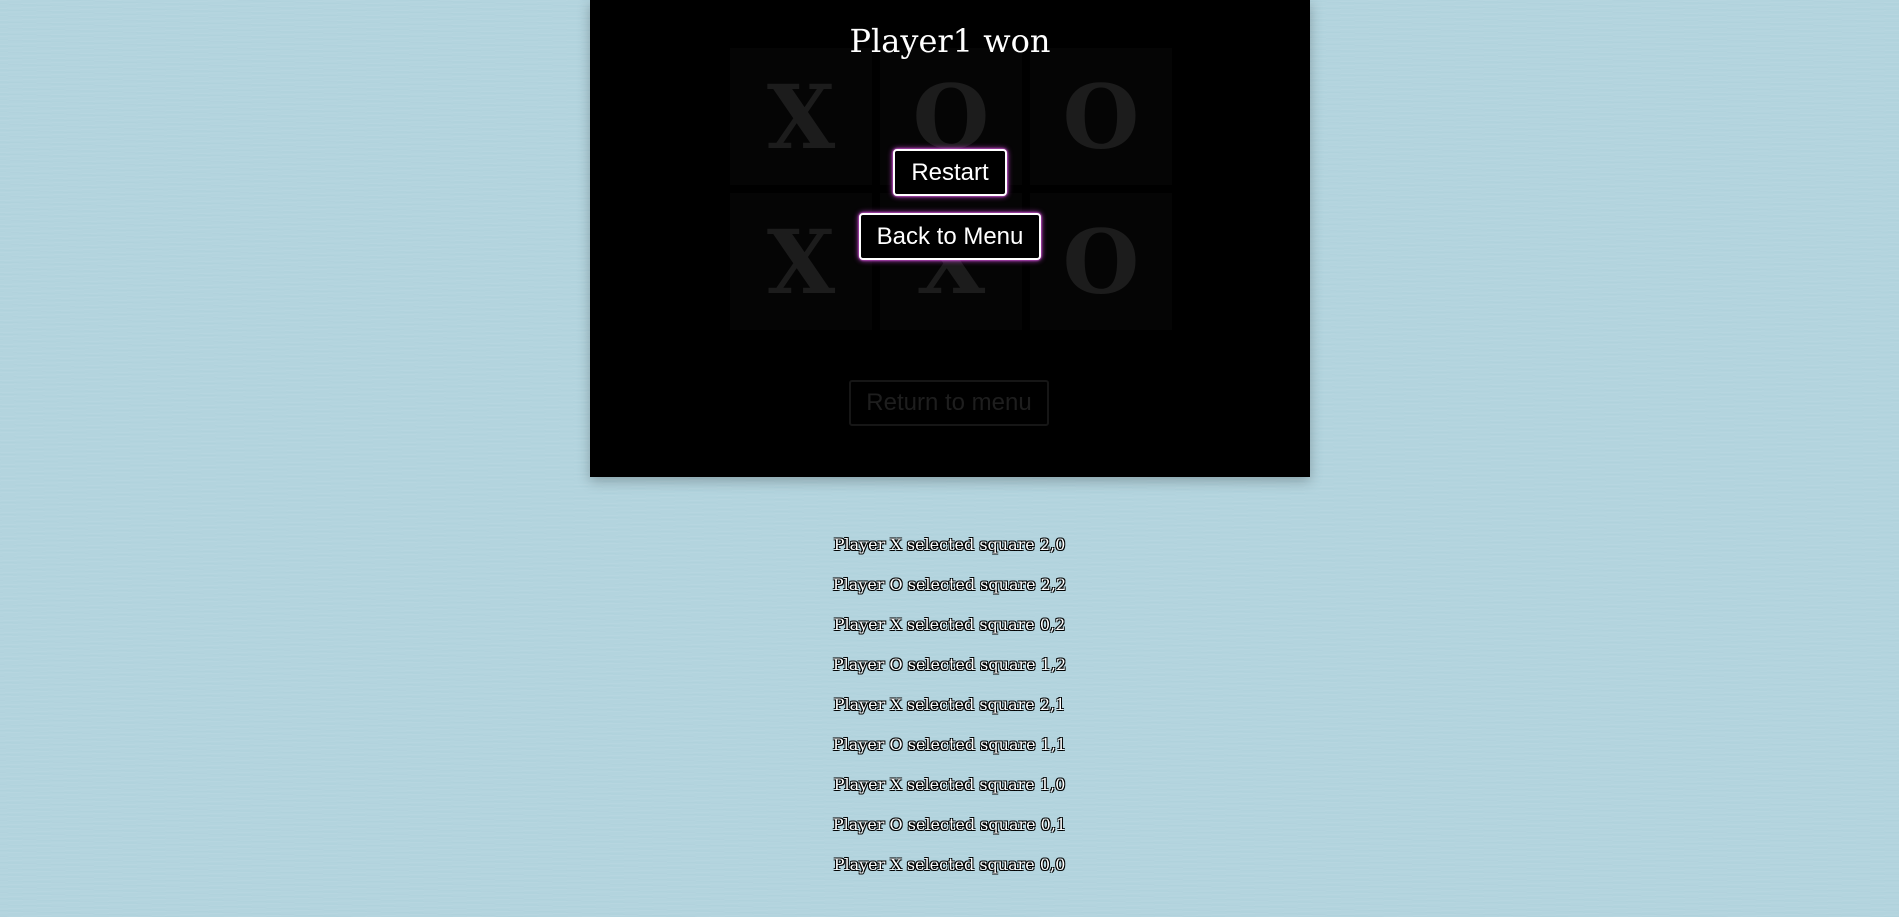 This screenshot has height=917, width=1899. I want to click on move-log-item: Player X selected square 0,0, so click(949, 864).